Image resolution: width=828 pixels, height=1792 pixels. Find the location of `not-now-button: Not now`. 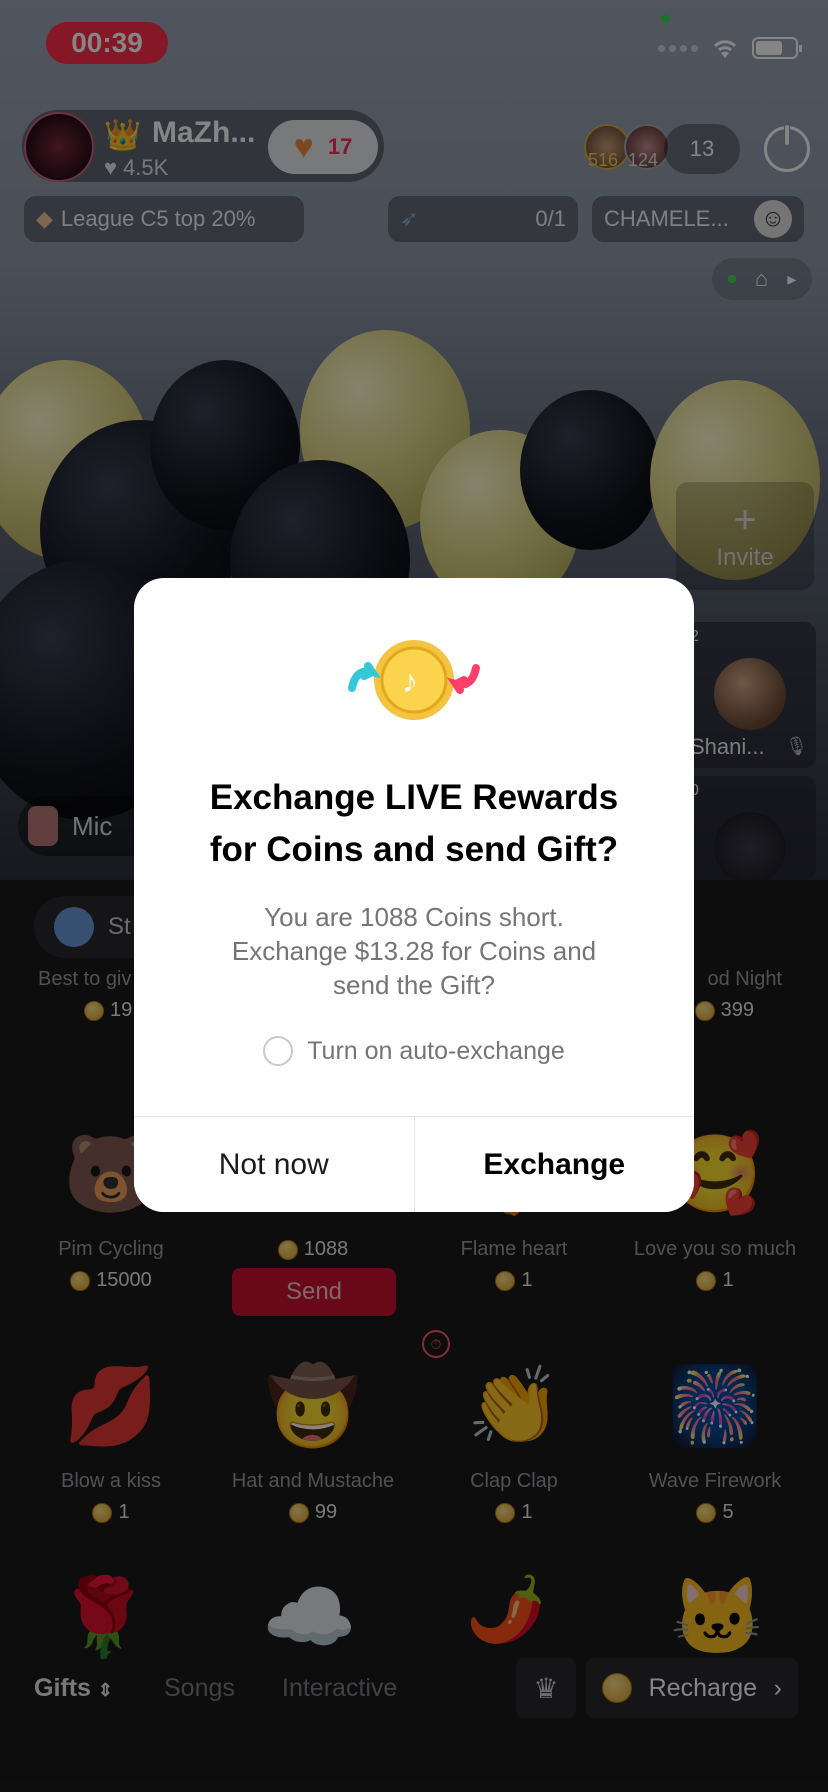

not-now-button: Not now is located at coordinates (274, 1164).